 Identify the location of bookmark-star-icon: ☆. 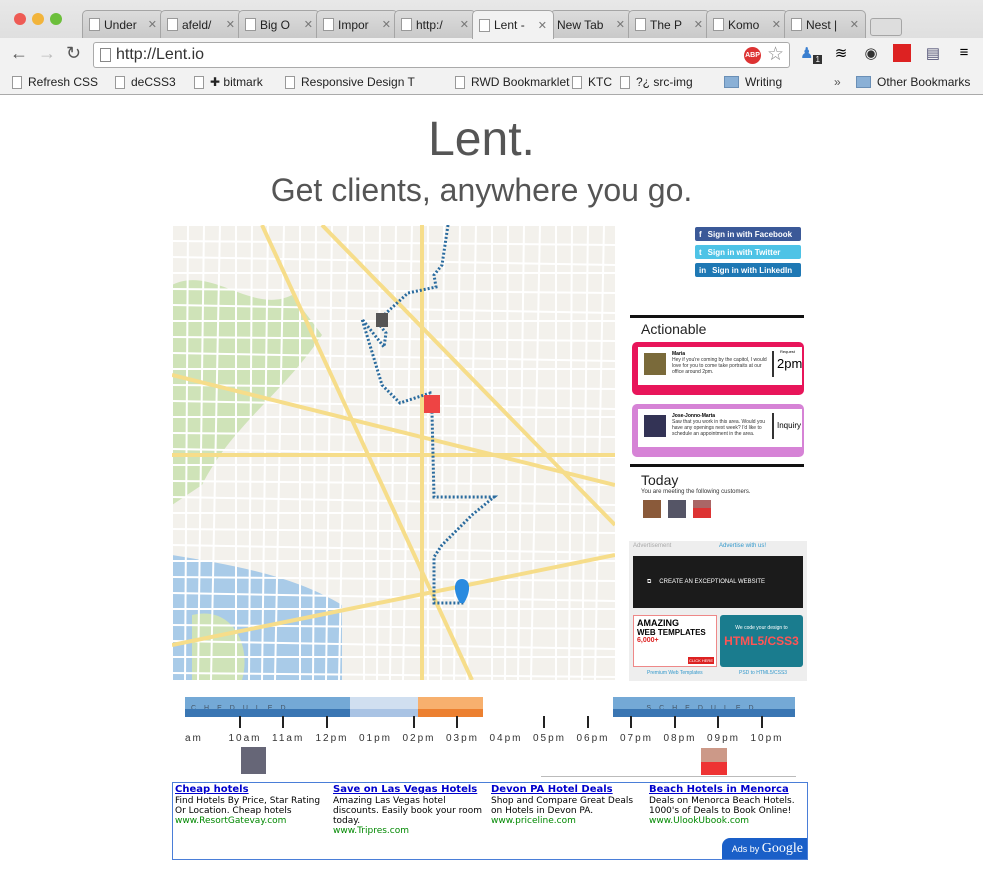
(775, 54).